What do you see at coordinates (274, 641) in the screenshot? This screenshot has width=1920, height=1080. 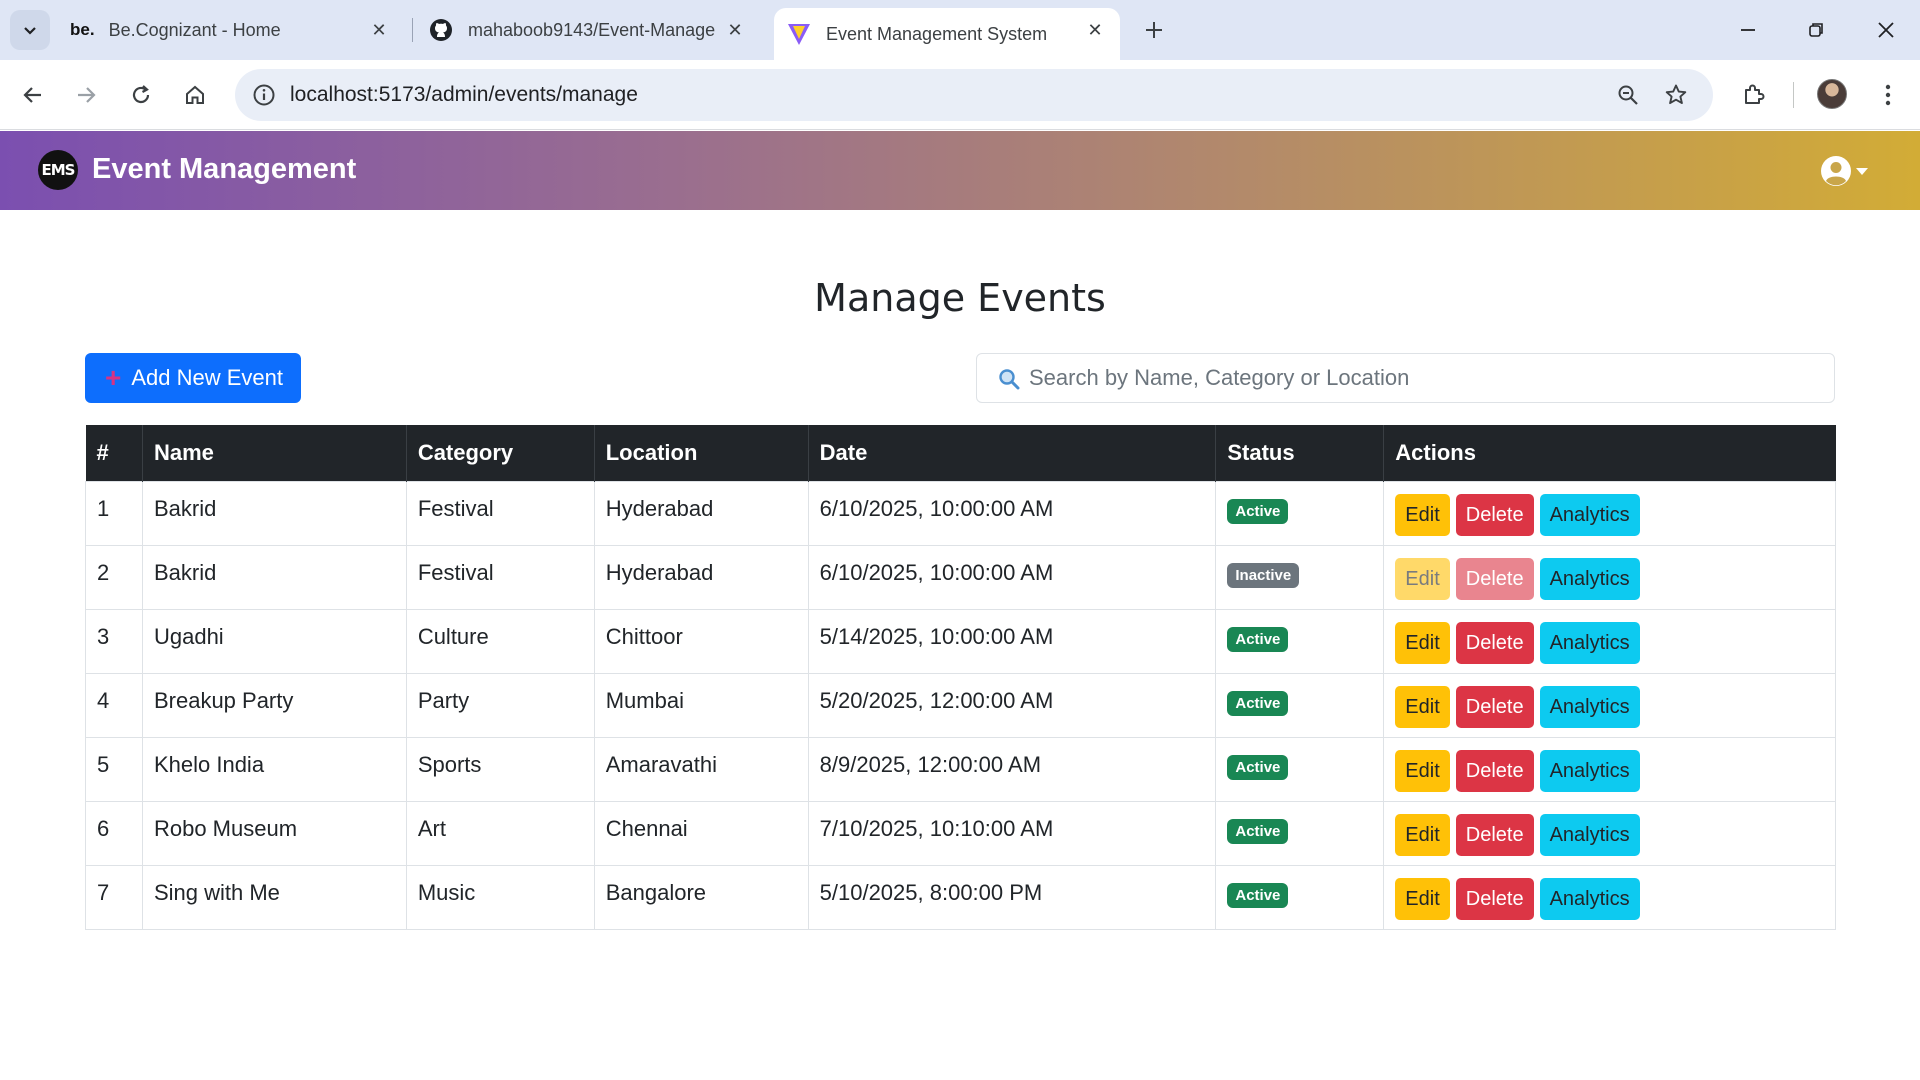 I see `cell-name: Ugadhi` at bounding box center [274, 641].